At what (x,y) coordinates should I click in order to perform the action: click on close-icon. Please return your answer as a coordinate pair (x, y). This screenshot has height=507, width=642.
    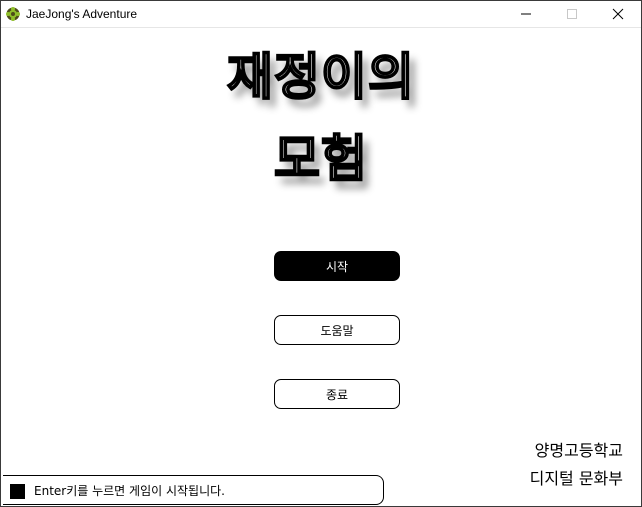
    Looking at the image, I should click on (618, 14).